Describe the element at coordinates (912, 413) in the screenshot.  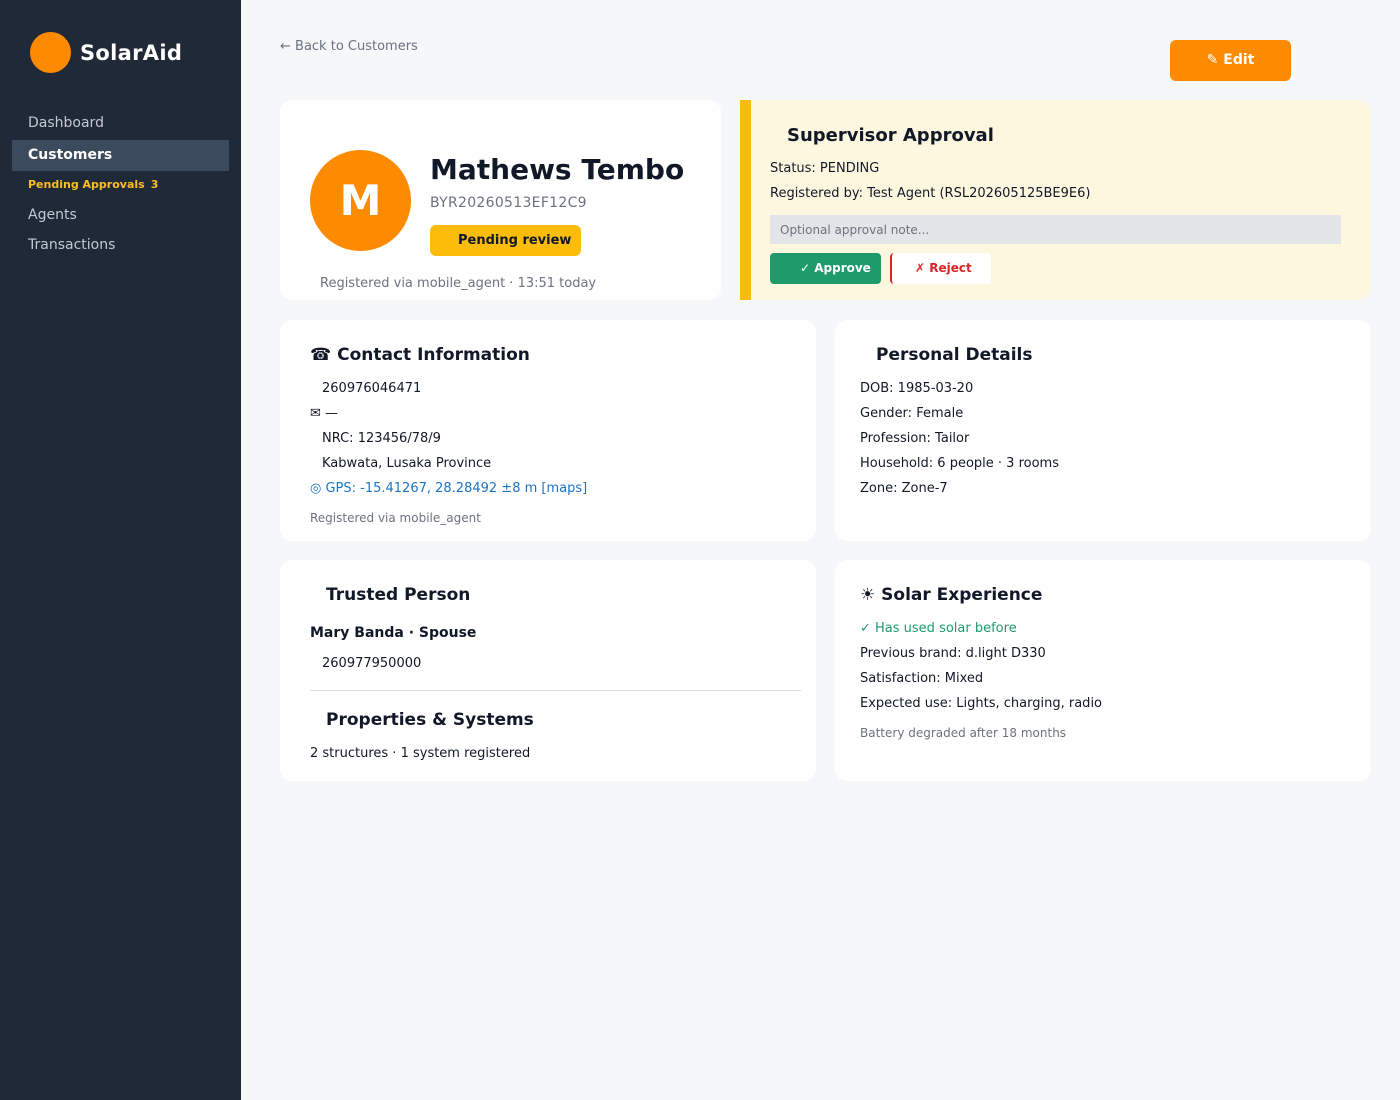
I see `personal-gender: Gender: Female` at that location.